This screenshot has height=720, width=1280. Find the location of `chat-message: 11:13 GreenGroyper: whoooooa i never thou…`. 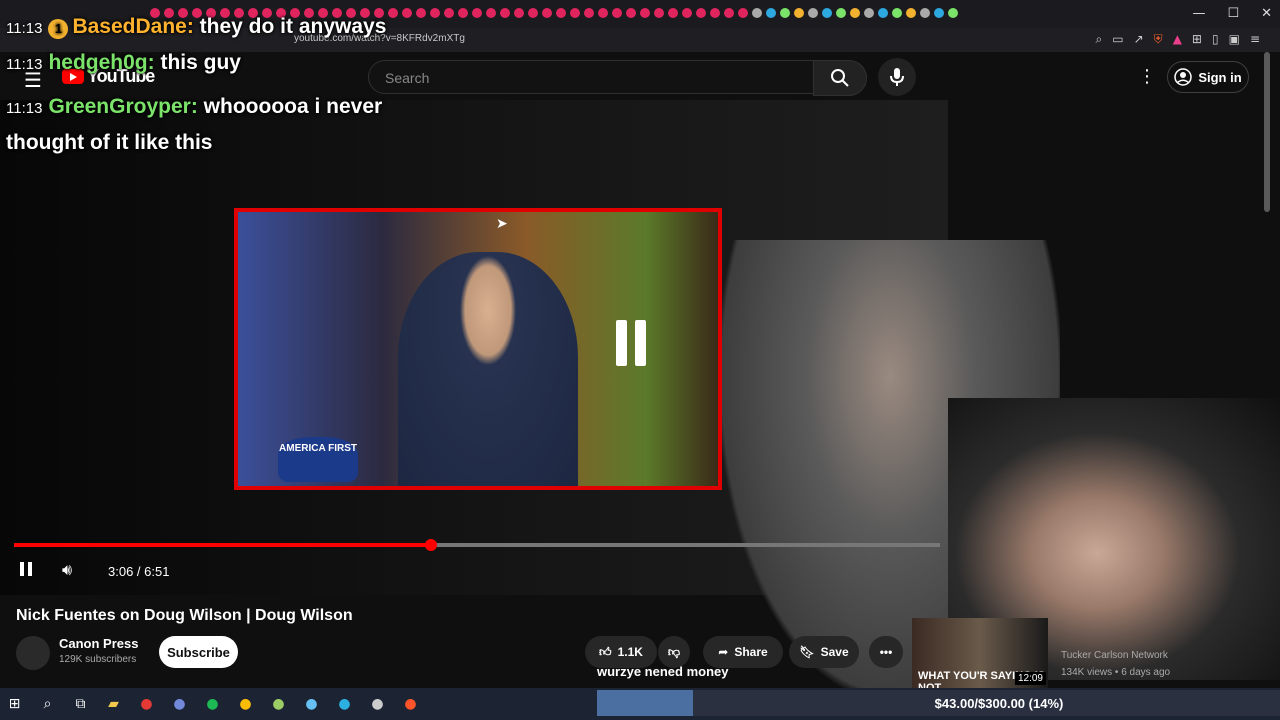

chat-message: 11:13 GreenGroyper: whoooooa i never thou… is located at coordinates (216, 125).